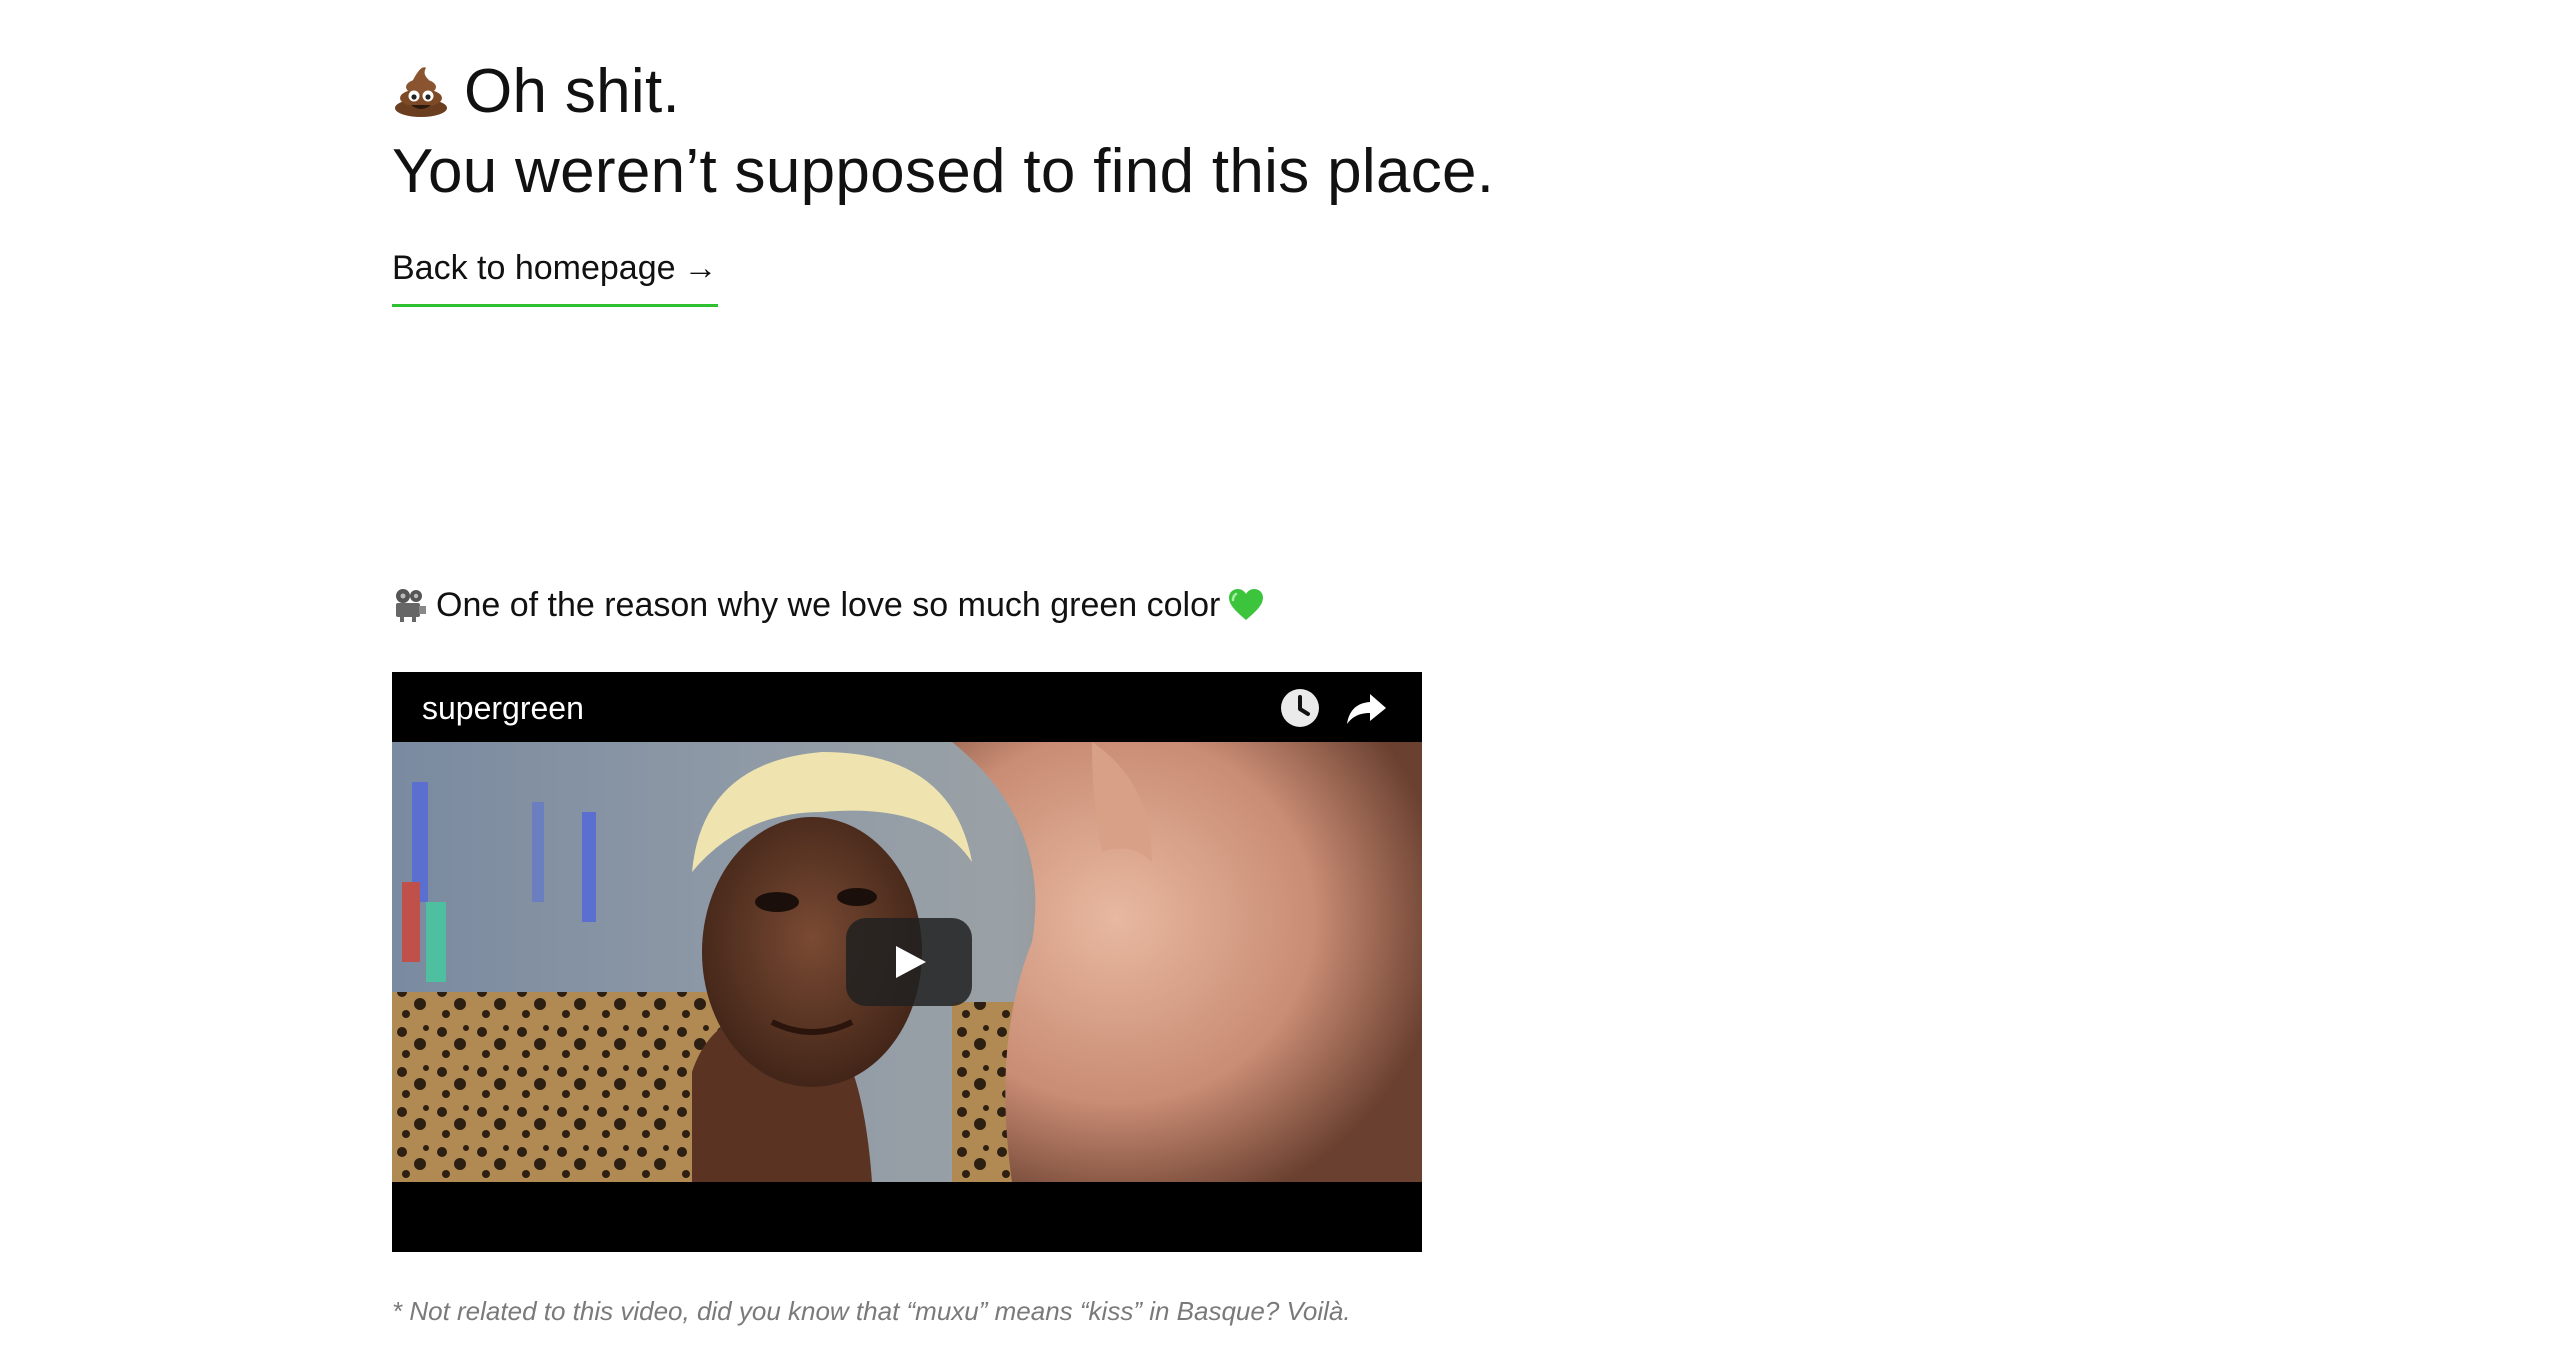 The height and width of the screenshot is (1364, 2554). What do you see at coordinates (572, 91) in the screenshot?
I see `title-line-1: Oh shit.` at bounding box center [572, 91].